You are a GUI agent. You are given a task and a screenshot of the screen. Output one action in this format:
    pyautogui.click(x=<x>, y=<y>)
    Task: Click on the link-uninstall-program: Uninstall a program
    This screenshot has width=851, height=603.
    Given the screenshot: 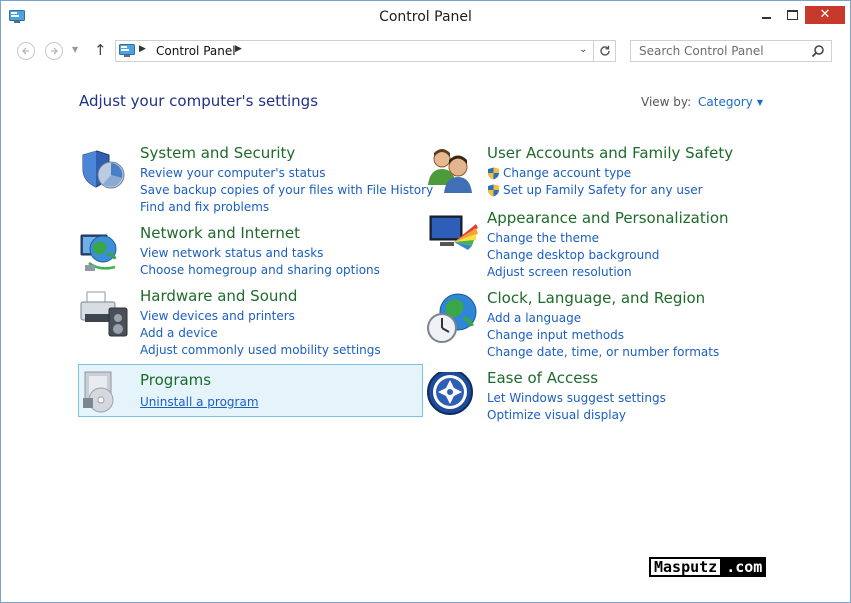 What is the action you would take?
    pyautogui.click(x=199, y=402)
    